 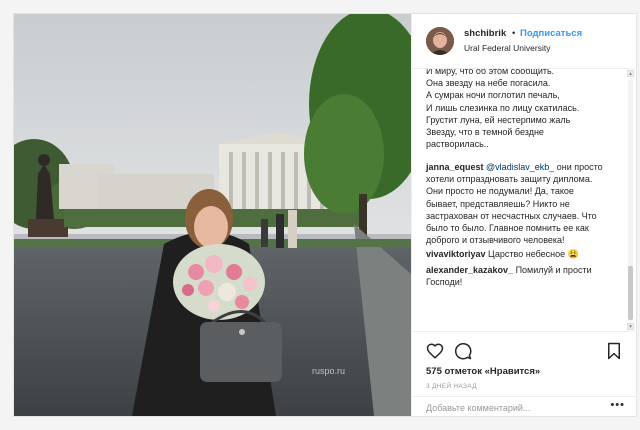 What do you see at coordinates (630, 293) in the screenshot?
I see `scrollbar-thumb` at bounding box center [630, 293].